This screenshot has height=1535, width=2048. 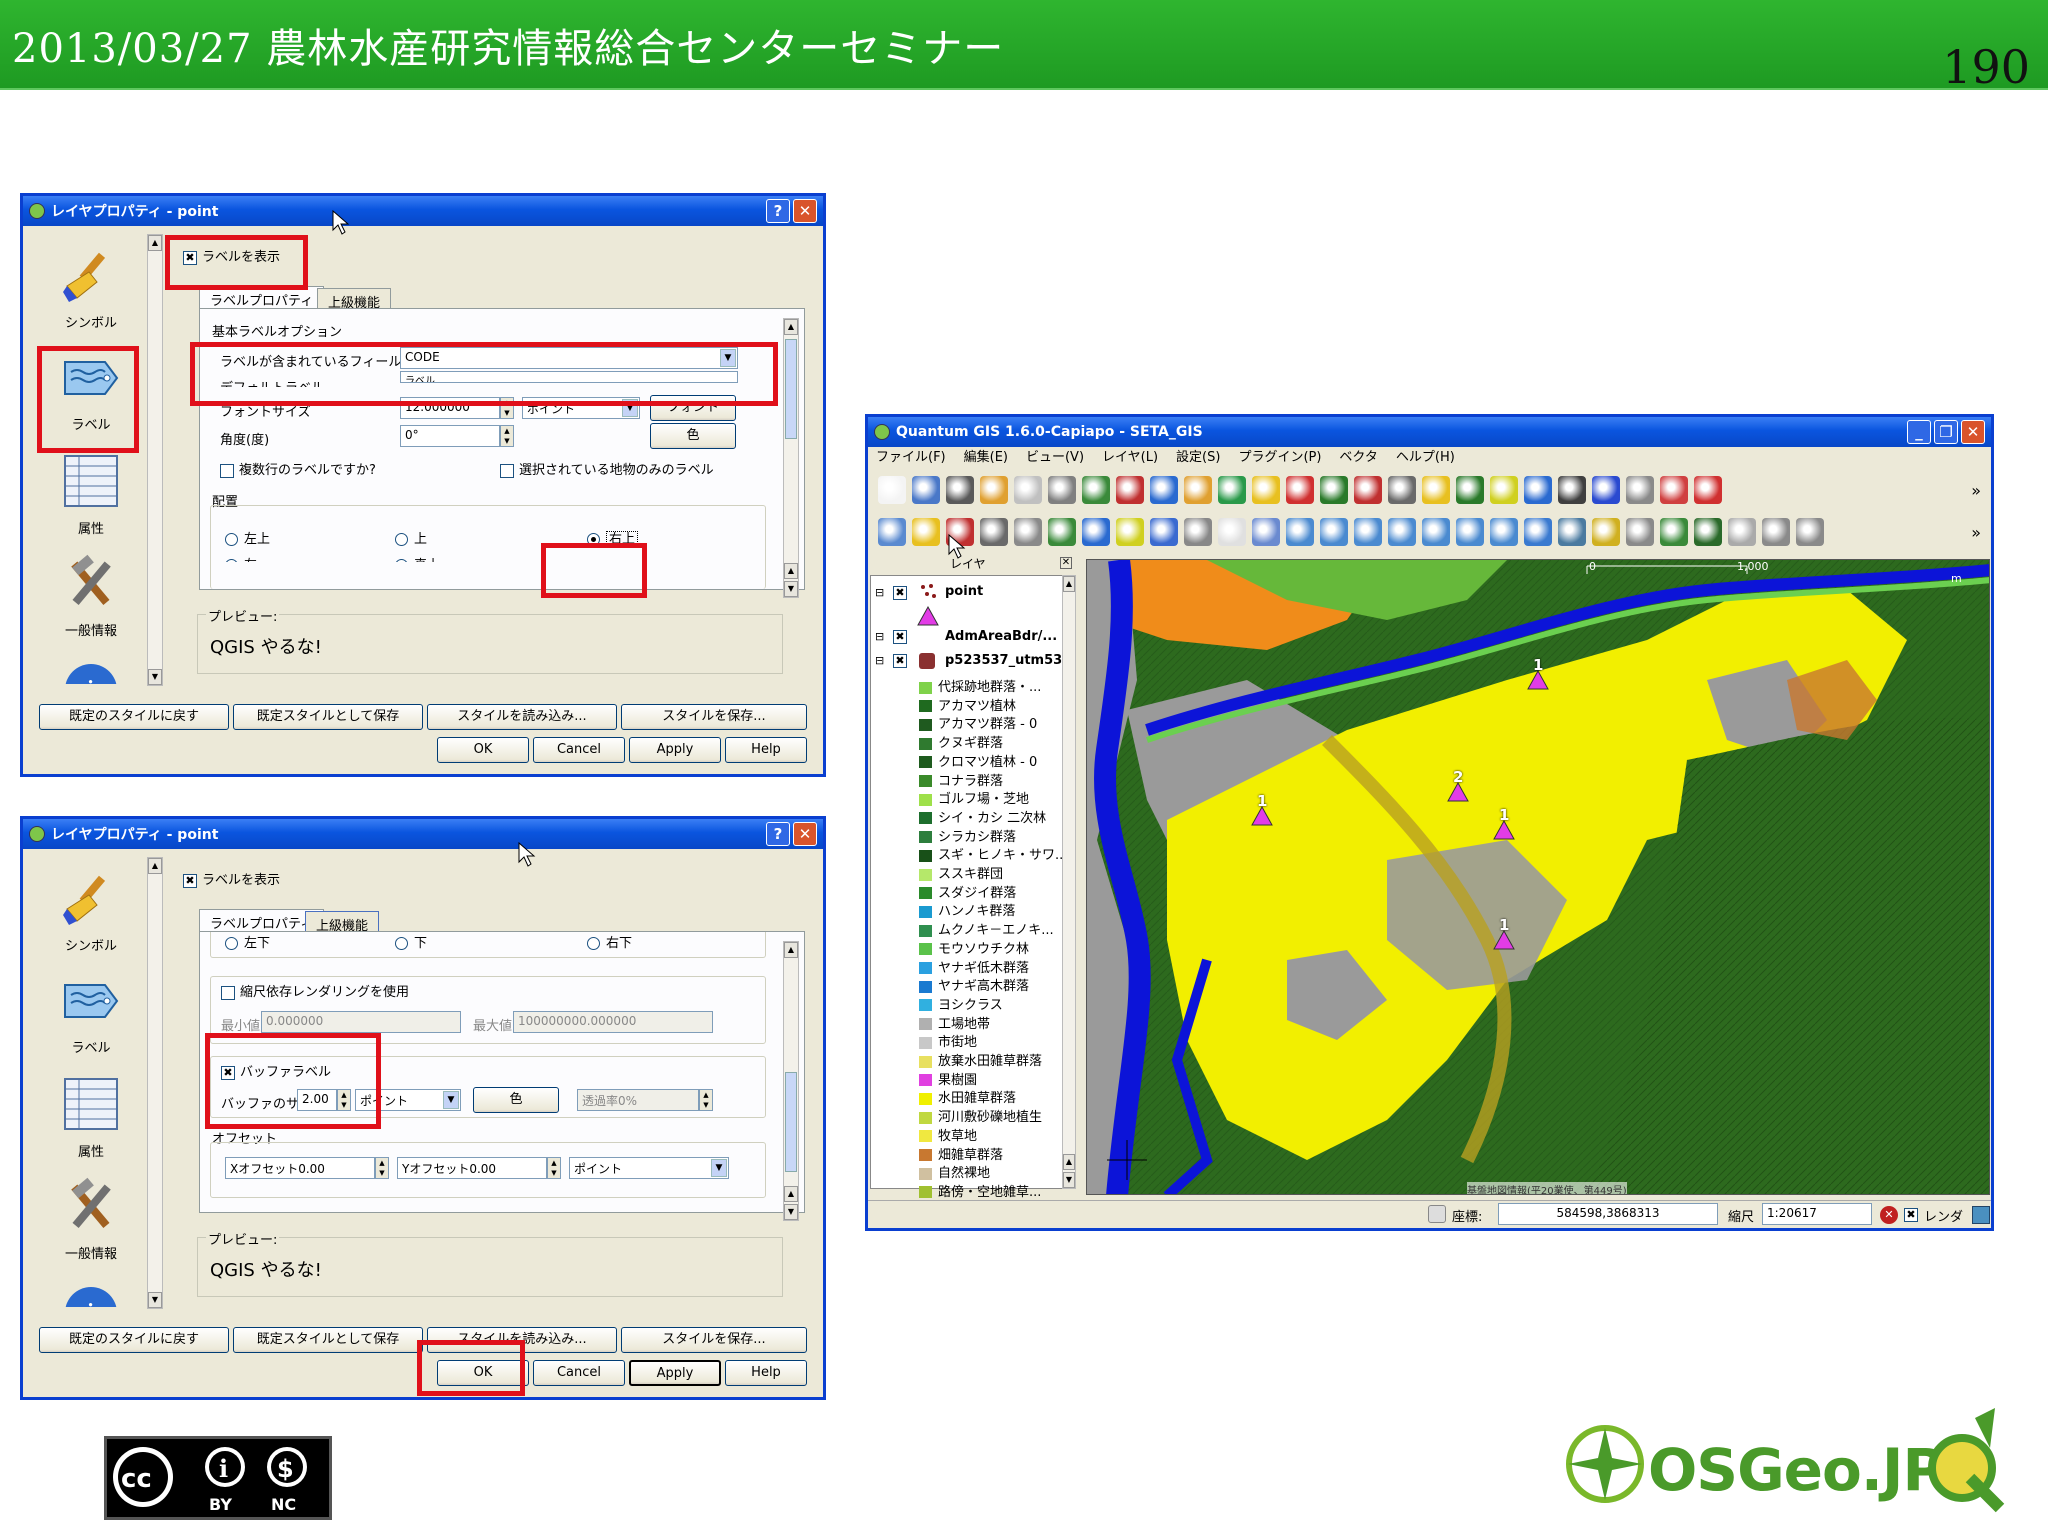 What do you see at coordinates (91, 494) in the screenshot?
I see `sidebar-item-attributes: 属性` at bounding box center [91, 494].